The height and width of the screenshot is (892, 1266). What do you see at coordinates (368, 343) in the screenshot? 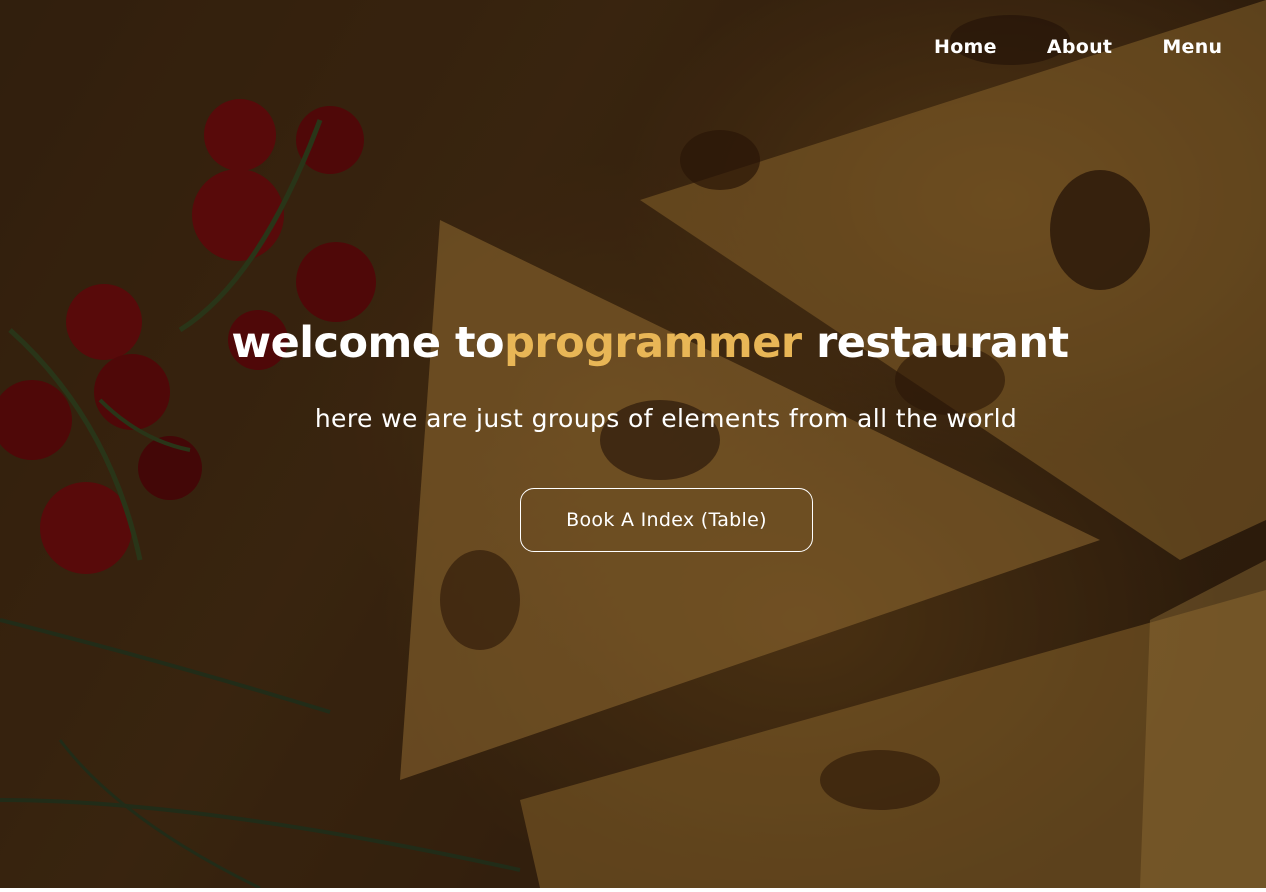
I see `headline-prefix: welcome to` at bounding box center [368, 343].